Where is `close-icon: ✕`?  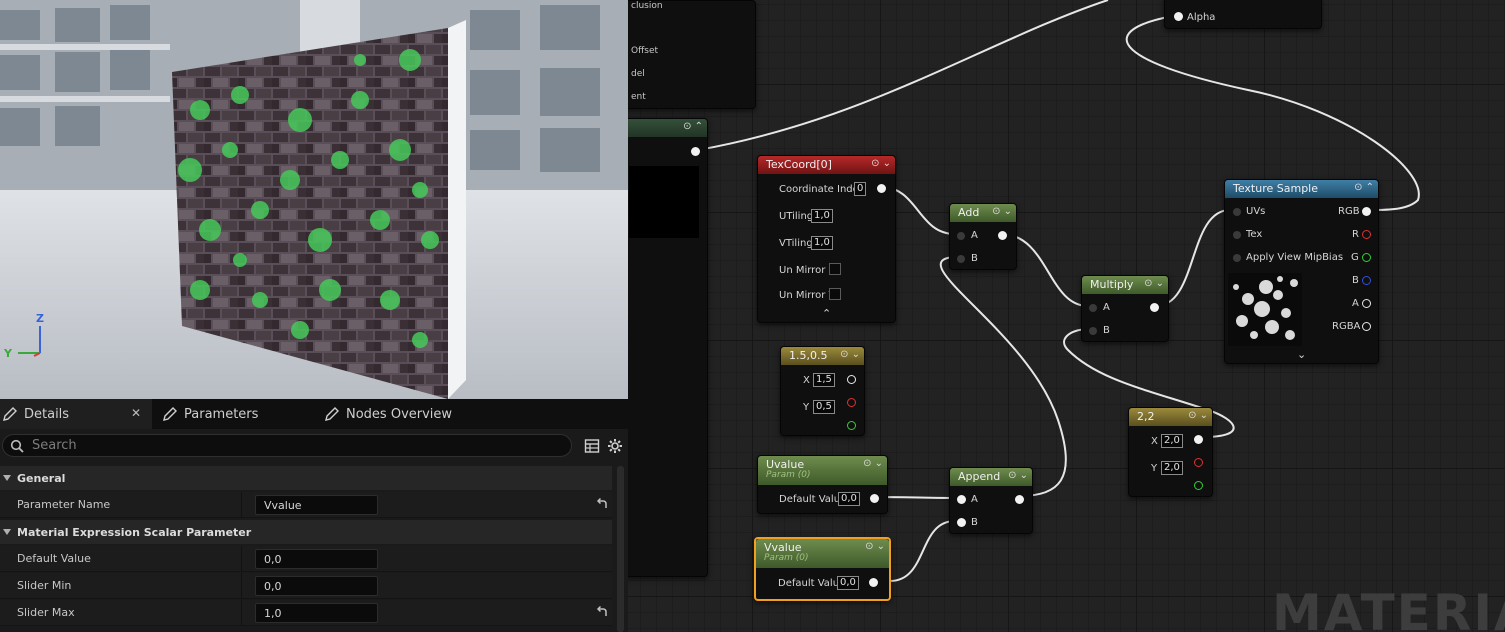
close-icon: ✕ is located at coordinates (136, 413).